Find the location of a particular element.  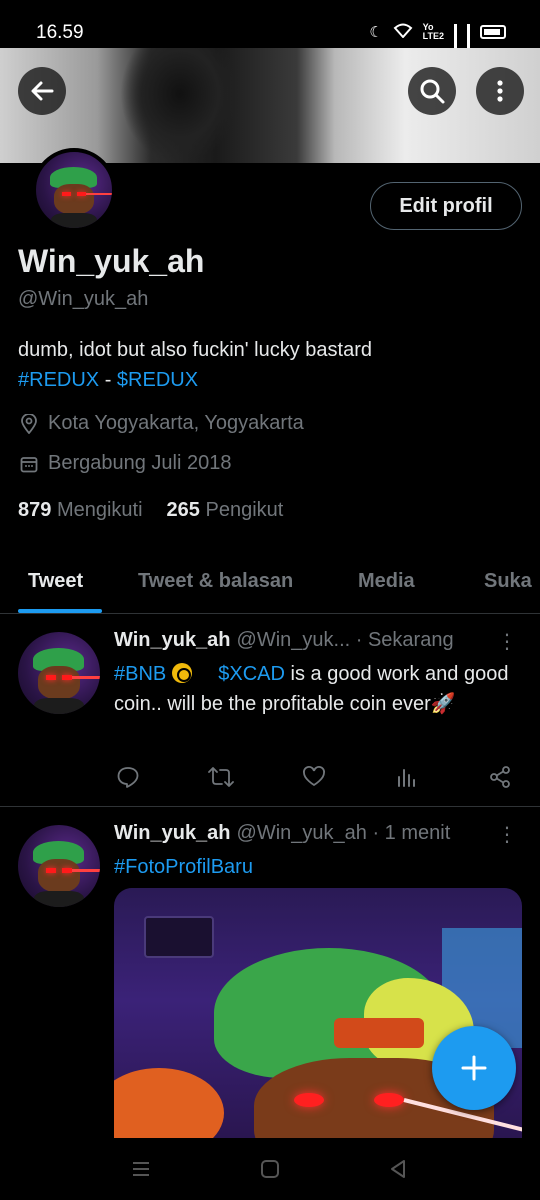

back-triangle-icon is located at coordinates (398, 1169).